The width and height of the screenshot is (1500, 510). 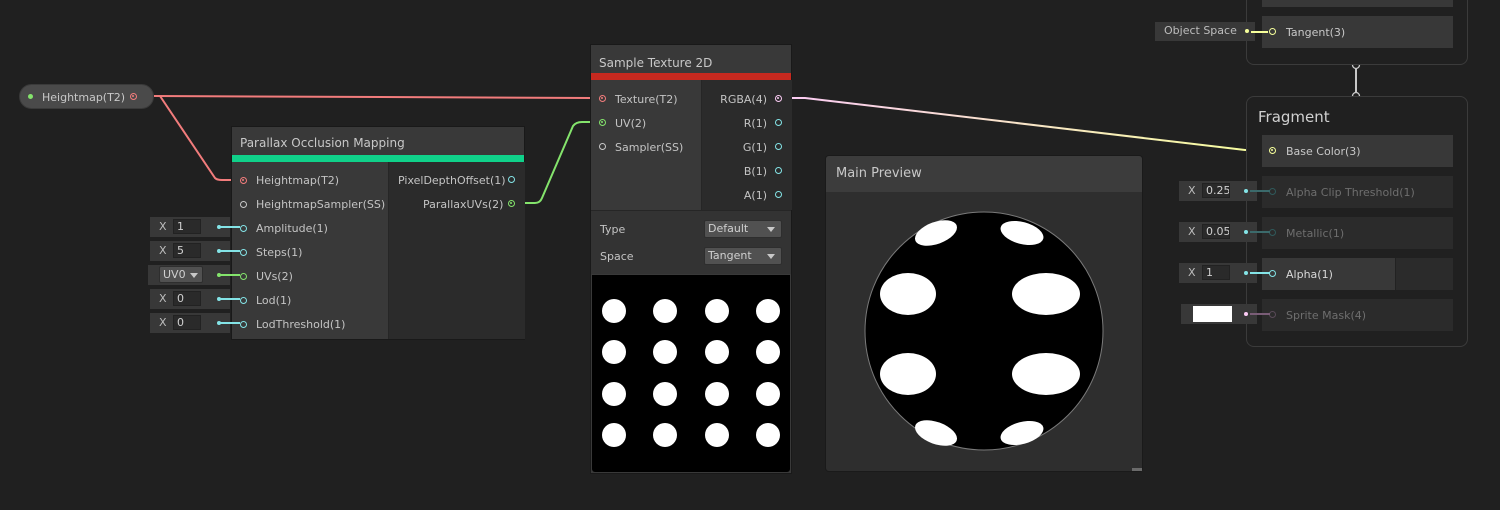 What do you see at coordinates (1272, 232) in the screenshot?
I see `metallic-port` at bounding box center [1272, 232].